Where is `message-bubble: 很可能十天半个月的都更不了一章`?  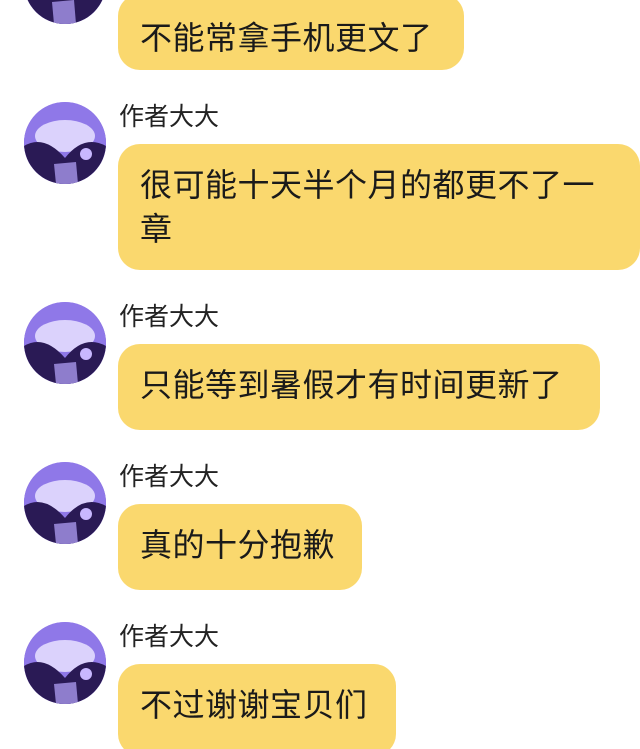 message-bubble: 很可能十天半个月的都更不了一章 is located at coordinates (379, 207).